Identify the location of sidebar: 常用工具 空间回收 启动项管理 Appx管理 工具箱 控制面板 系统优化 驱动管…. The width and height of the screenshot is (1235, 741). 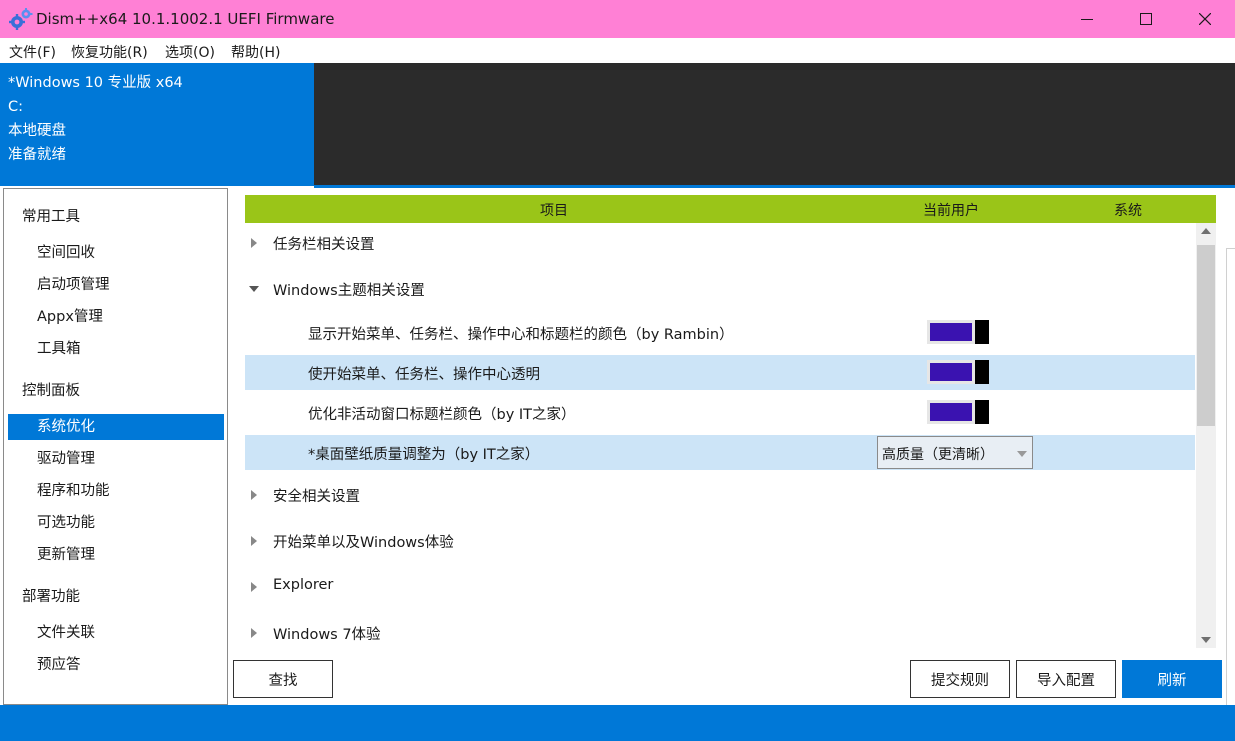
(115, 446).